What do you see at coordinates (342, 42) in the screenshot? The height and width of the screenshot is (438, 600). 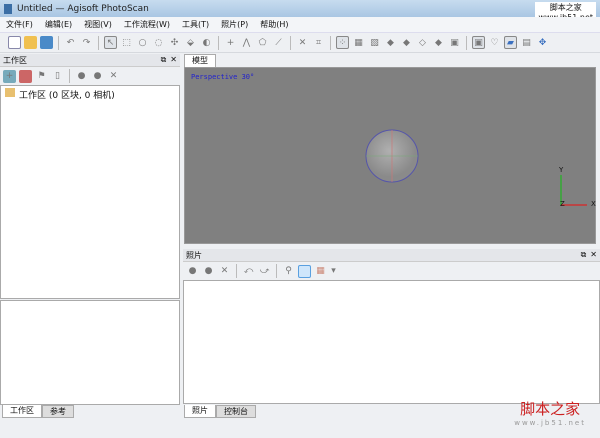 I see `point-cloud-icon: ⁘` at bounding box center [342, 42].